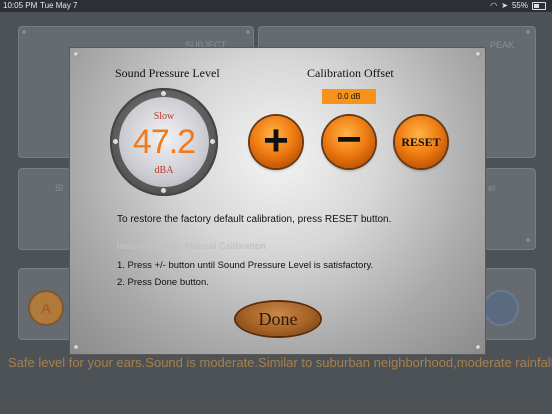  I want to click on spl-gauge: Slow 47.2 dBA, so click(164, 142).